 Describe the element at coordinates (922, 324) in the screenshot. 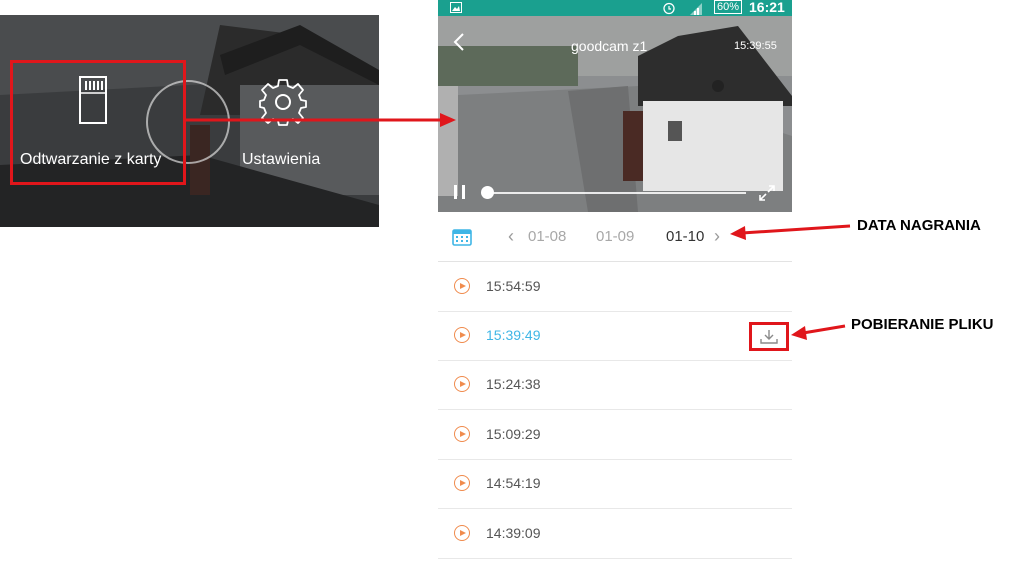

I see `download-annotation-label: POBIERANIE PLIKU` at that location.